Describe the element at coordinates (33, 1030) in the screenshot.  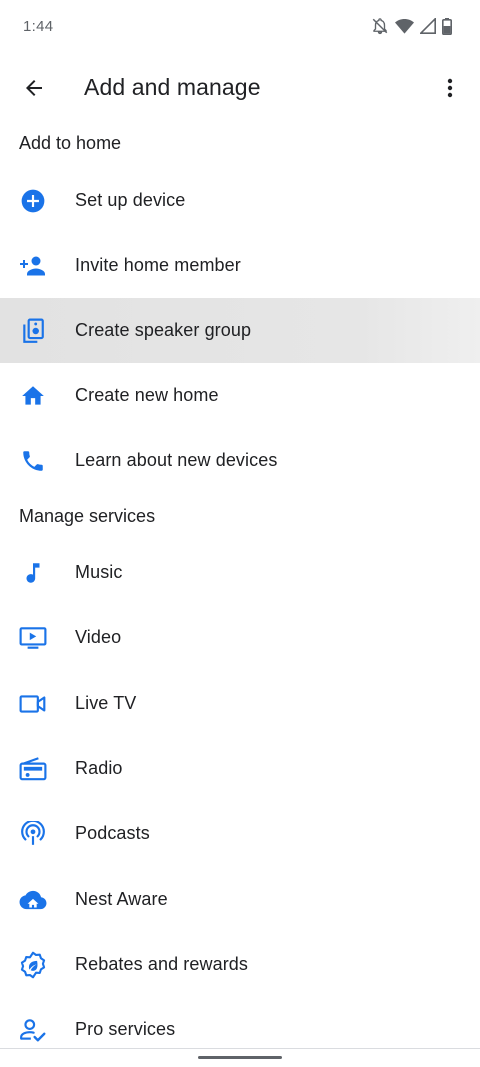
I see `pro-services-icon` at that location.